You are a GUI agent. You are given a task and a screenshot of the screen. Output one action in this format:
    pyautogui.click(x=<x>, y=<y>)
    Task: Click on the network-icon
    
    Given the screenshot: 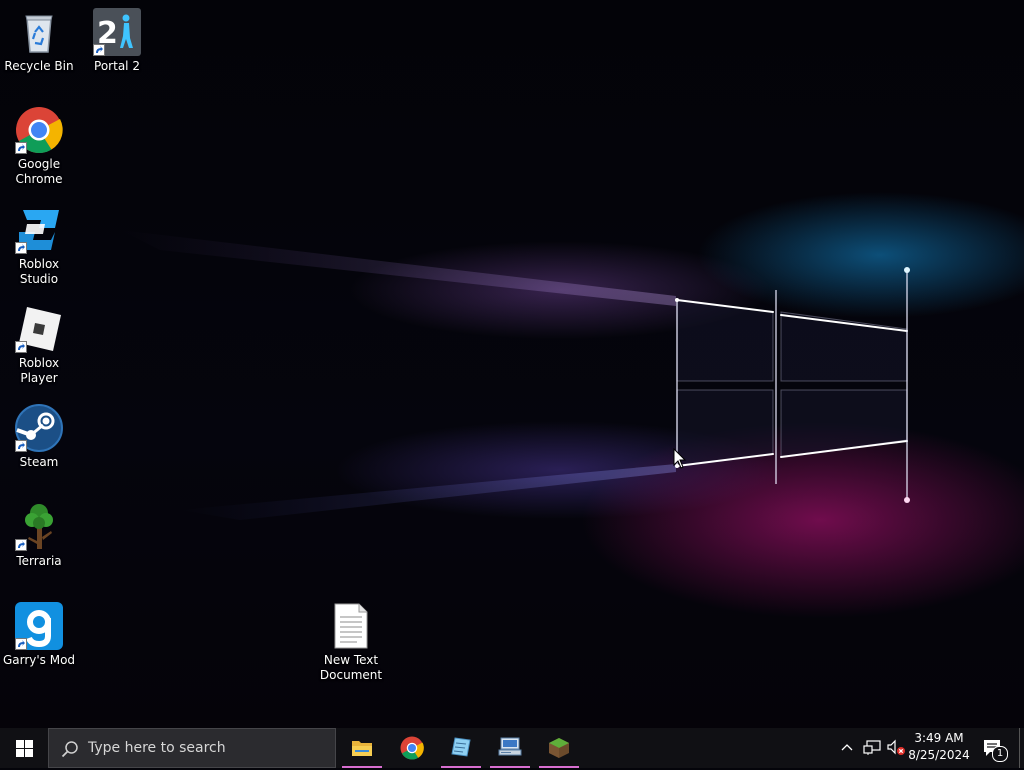 What is the action you would take?
    pyautogui.click(x=872, y=747)
    